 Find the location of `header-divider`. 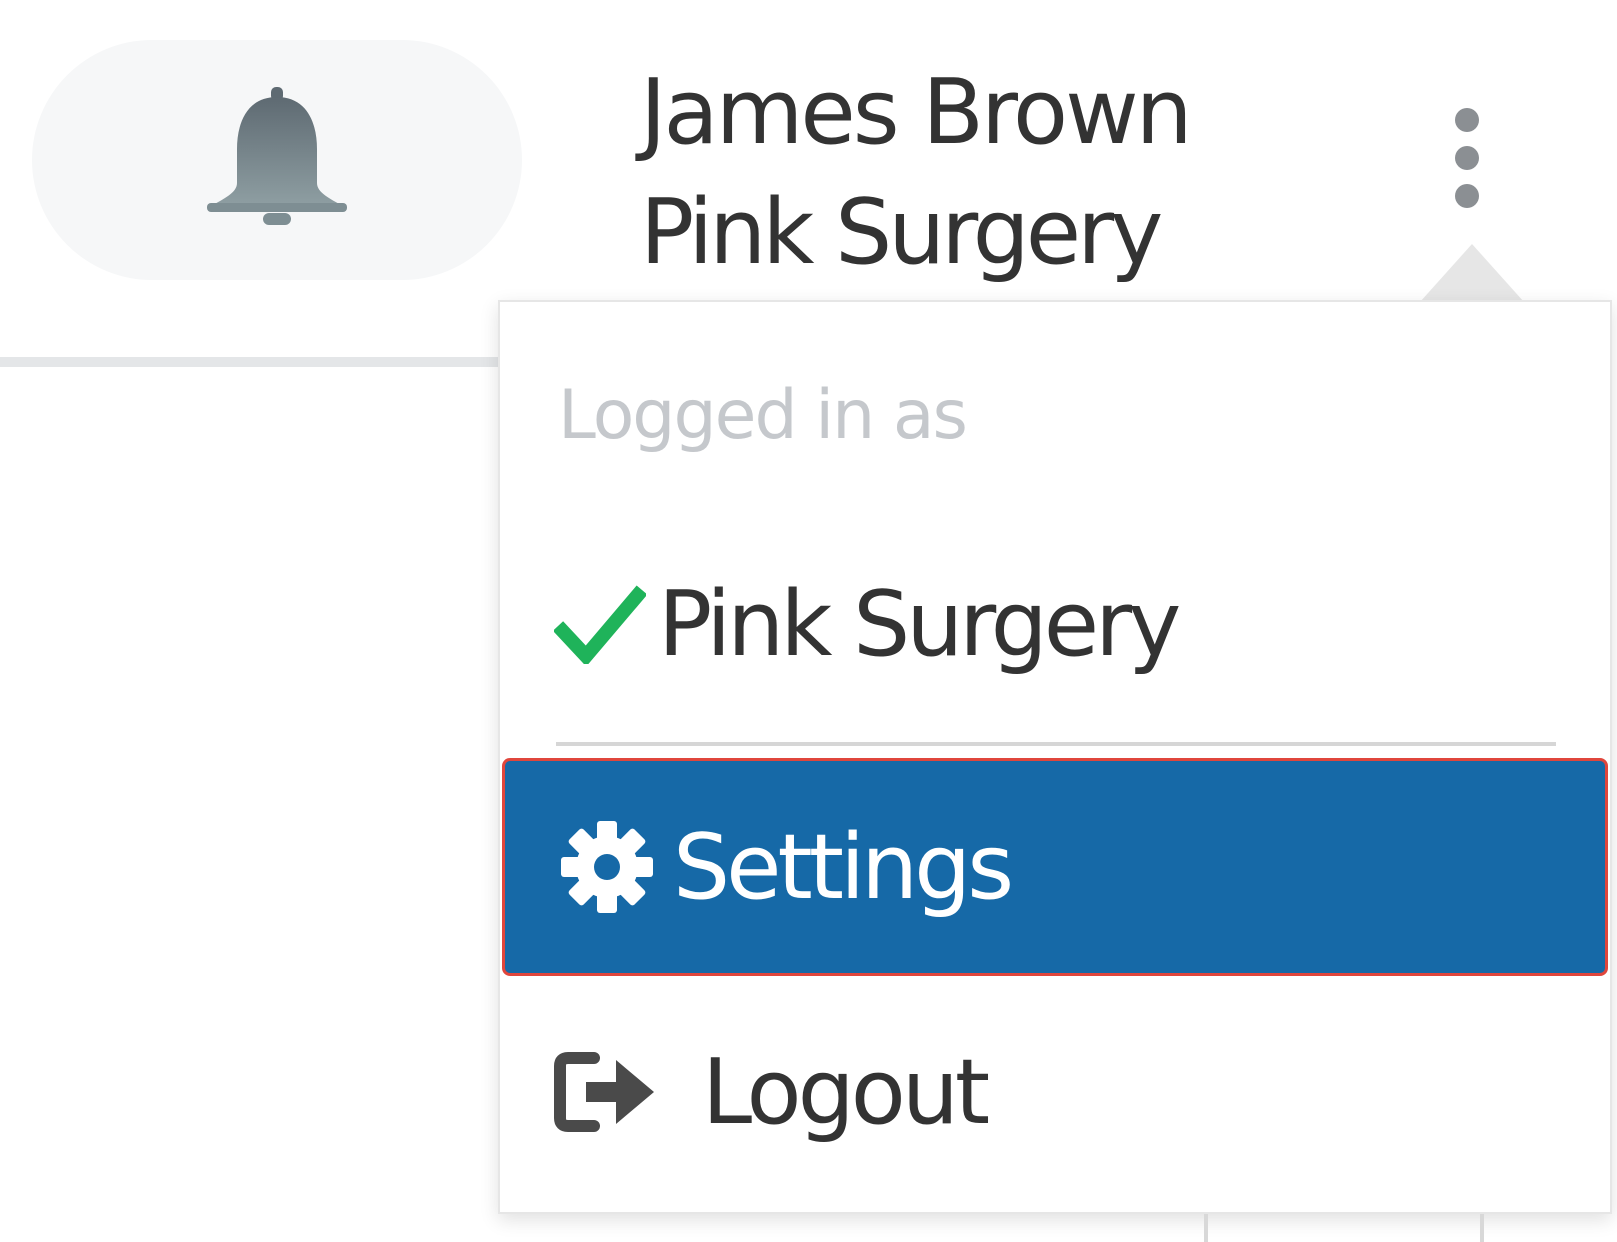

header-divider is located at coordinates (250, 362).